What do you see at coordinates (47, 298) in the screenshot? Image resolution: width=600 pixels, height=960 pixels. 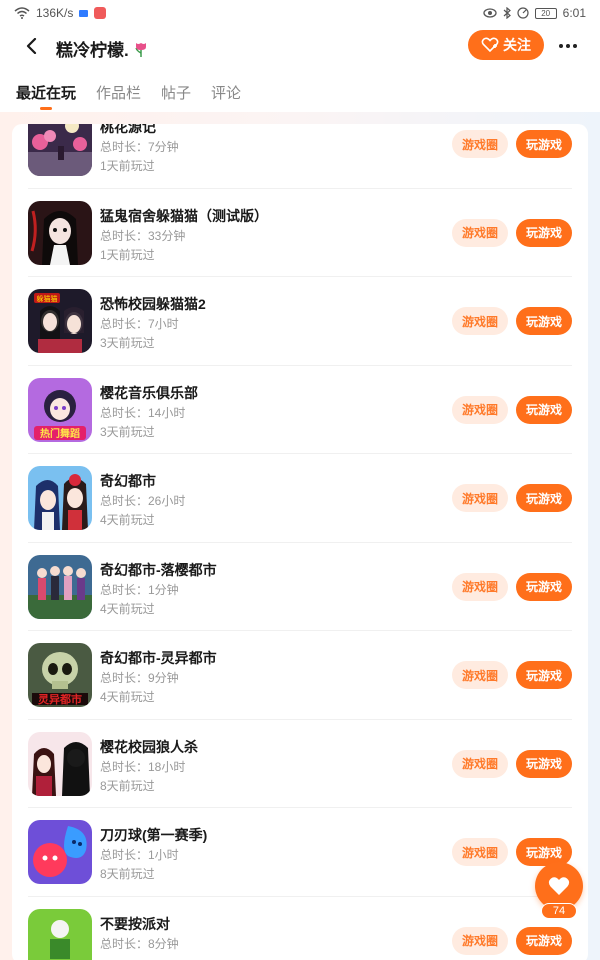 I see `icon-text-1: 躲猫猫` at bounding box center [47, 298].